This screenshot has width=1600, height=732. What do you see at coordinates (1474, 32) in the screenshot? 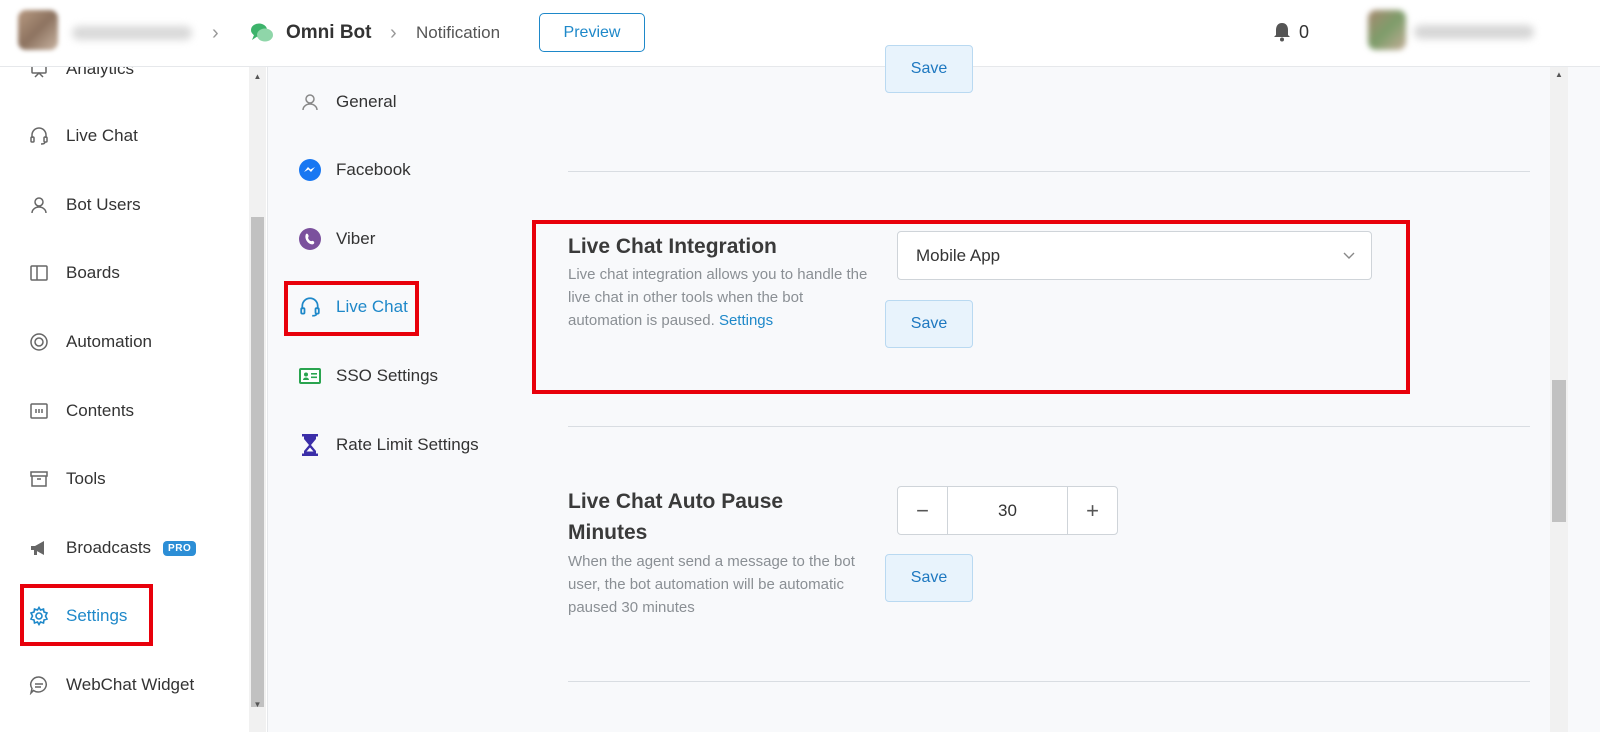
I see `user-name-blurred` at bounding box center [1474, 32].